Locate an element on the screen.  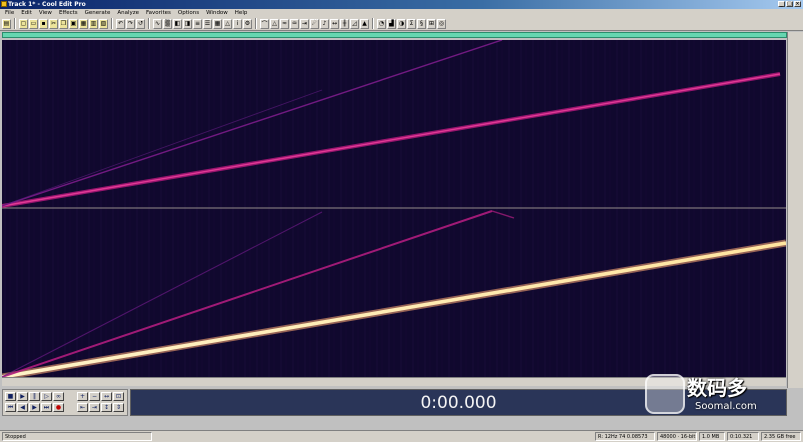
multitrack-icon: ▤ is located at coordinates (6, 23).